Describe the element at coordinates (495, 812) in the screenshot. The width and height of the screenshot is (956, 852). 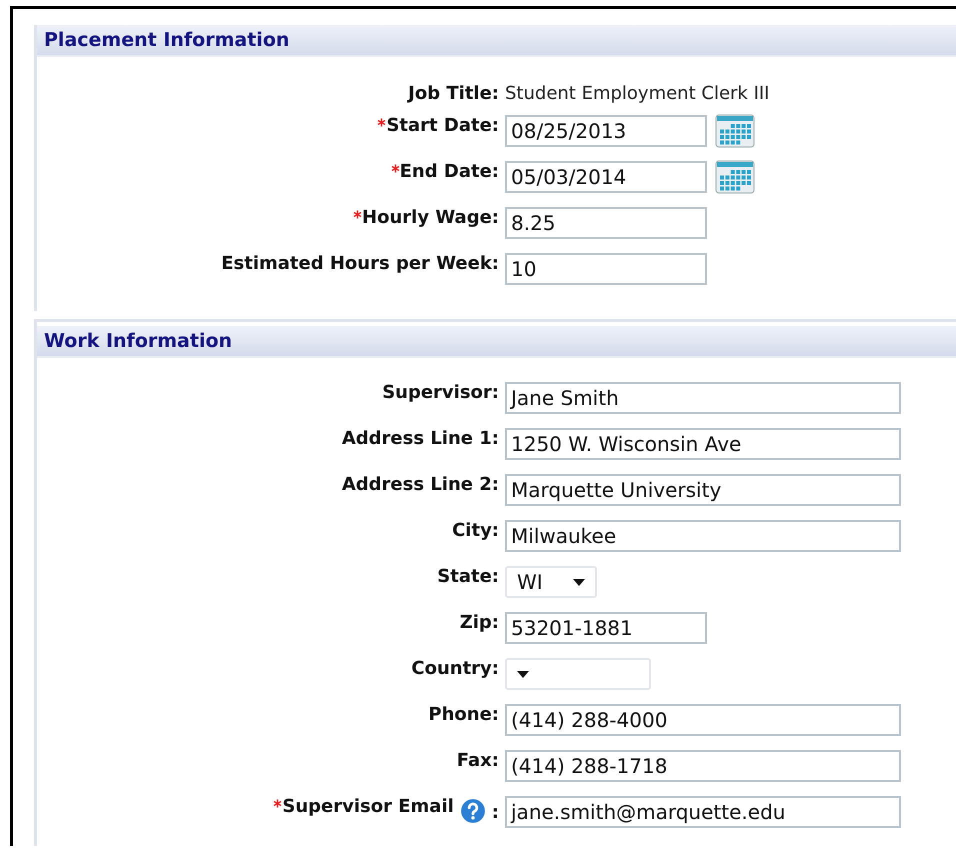
I see `label-colon: :` at that location.